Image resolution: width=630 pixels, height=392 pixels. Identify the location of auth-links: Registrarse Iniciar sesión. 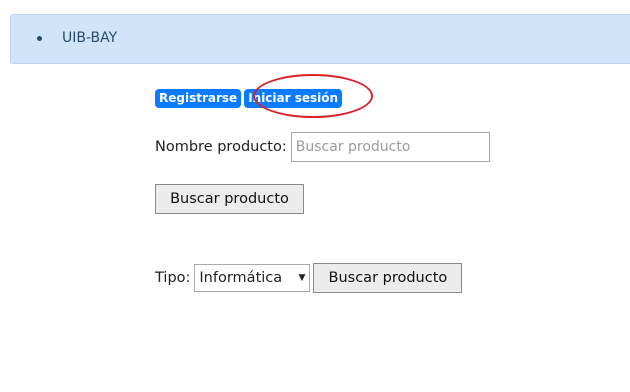
(249, 98).